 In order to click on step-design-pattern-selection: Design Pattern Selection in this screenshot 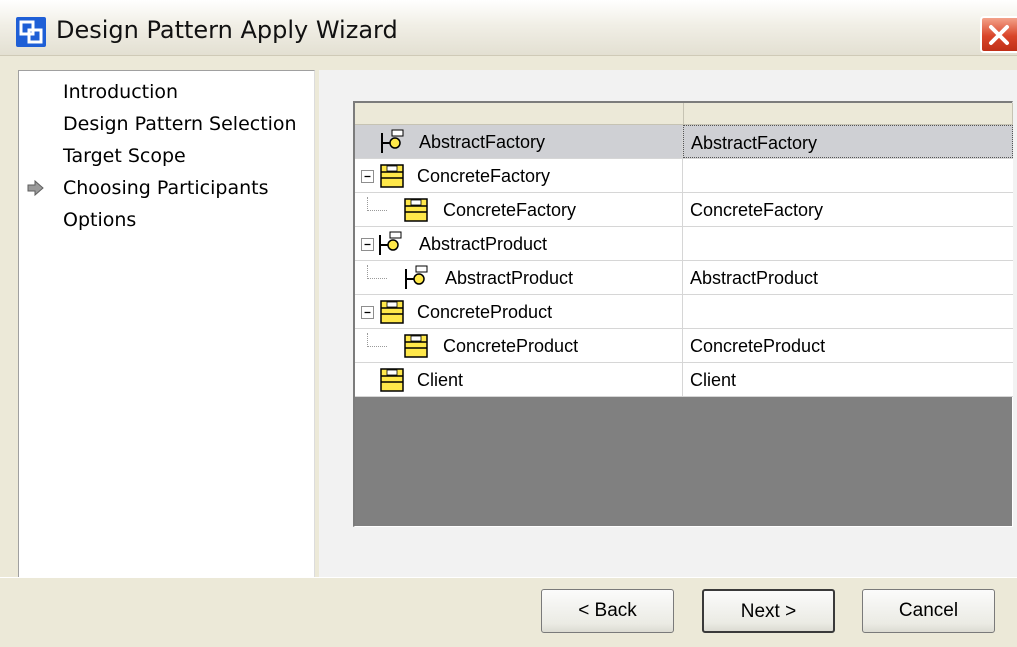, I will do `click(180, 124)`.